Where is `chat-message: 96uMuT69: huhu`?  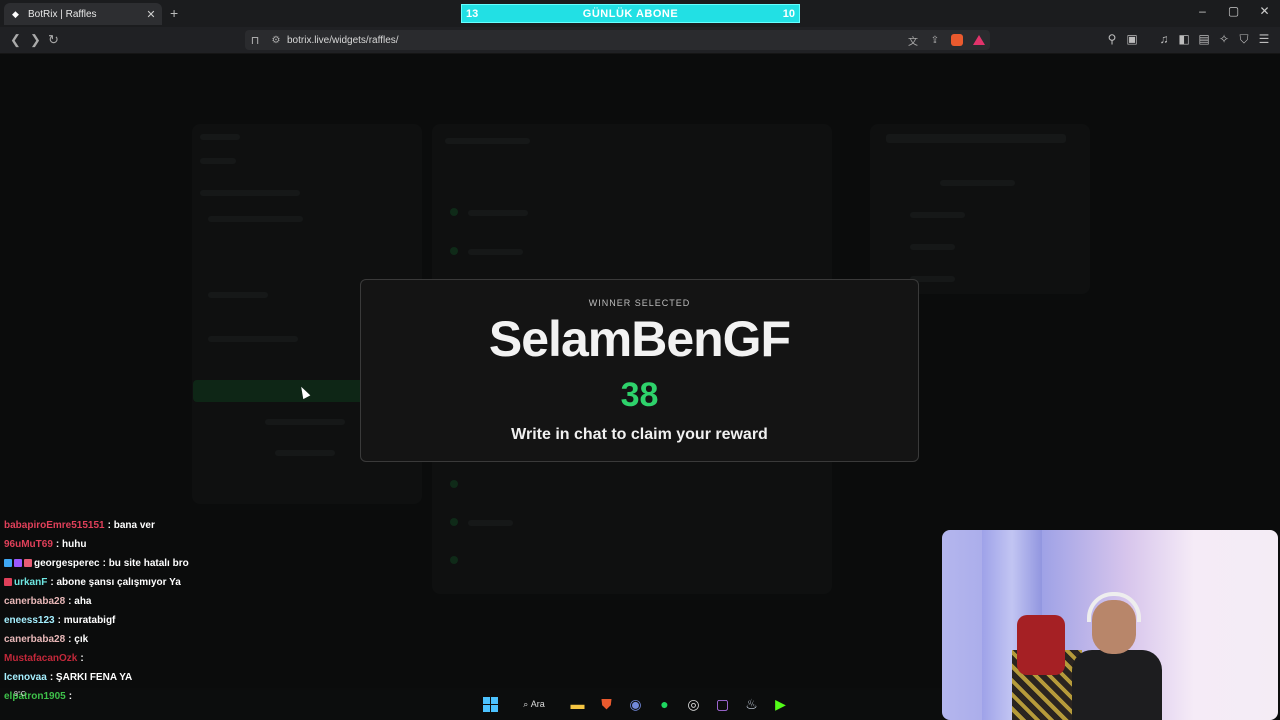 chat-message: 96uMuT69: huhu is located at coordinates (164, 544).